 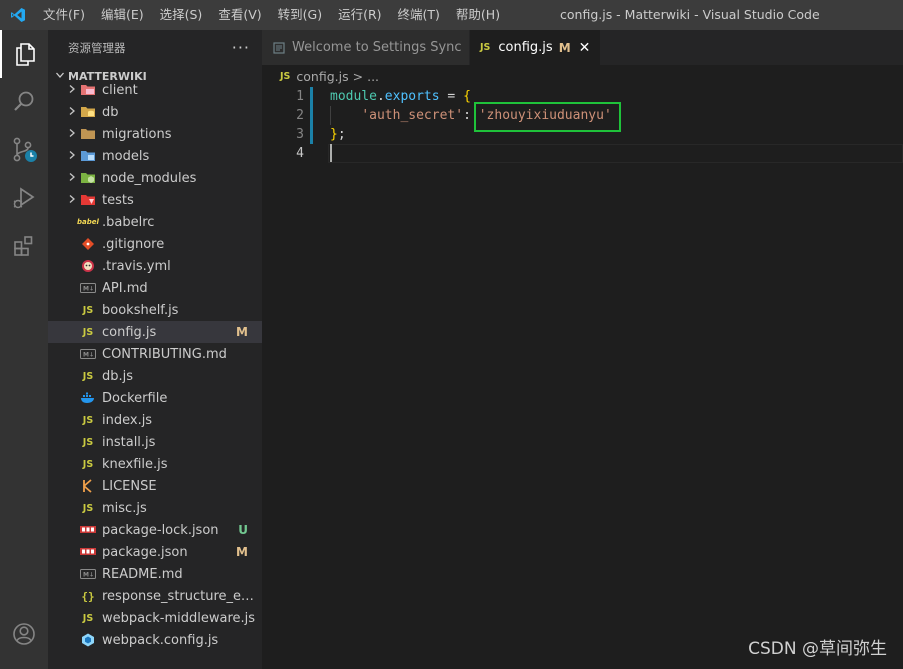 What do you see at coordinates (64, 15) in the screenshot?
I see `menu-file: 文件(F)` at bounding box center [64, 15].